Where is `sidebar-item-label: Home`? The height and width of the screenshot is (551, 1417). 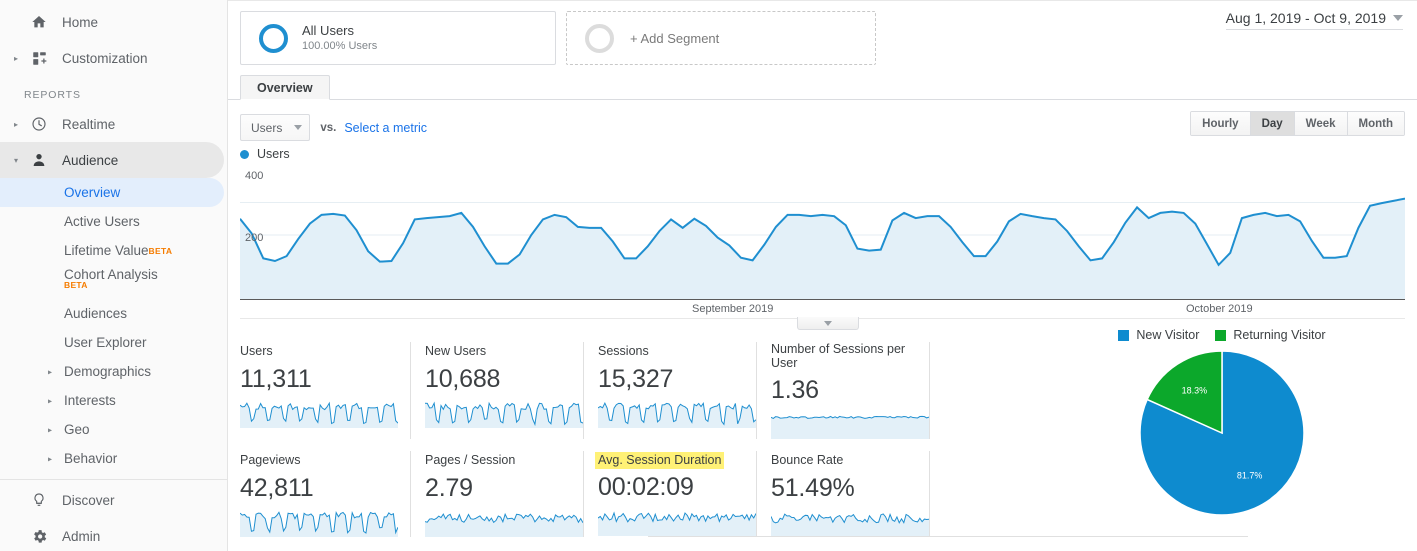
sidebar-item-label: Home is located at coordinates (80, 22).